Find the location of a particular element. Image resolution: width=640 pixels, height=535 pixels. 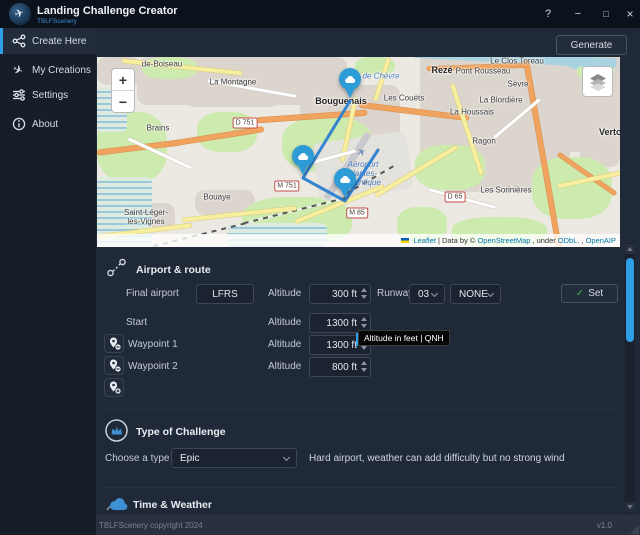

pin-plus-icon is located at coordinates (115, 387).